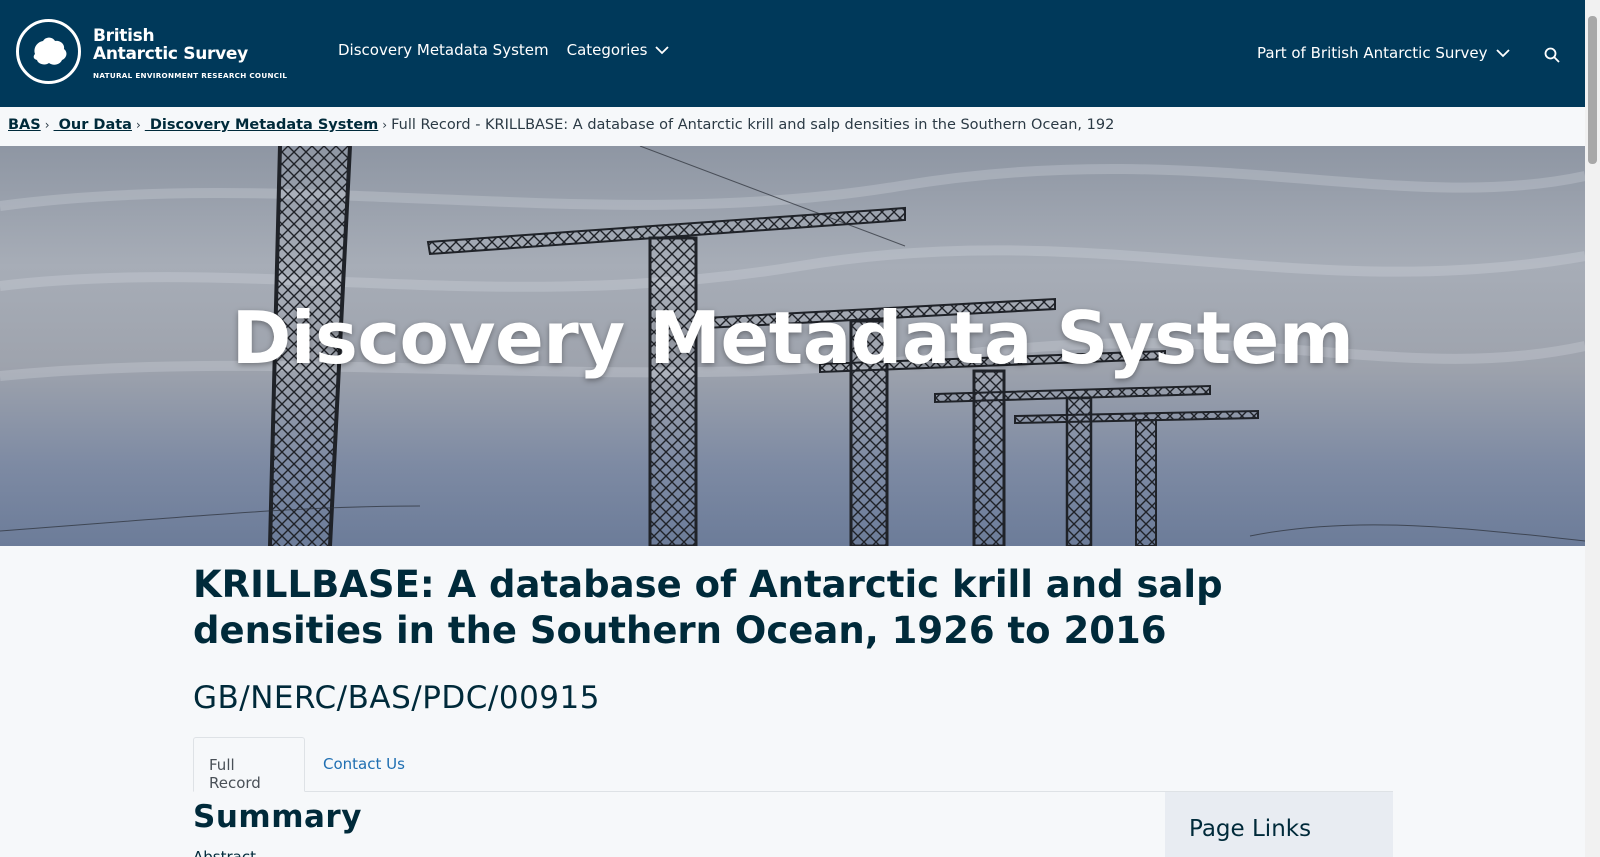 Image resolution: width=1600 pixels, height=857 pixels. I want to click on search-button, so click(1552, 55).